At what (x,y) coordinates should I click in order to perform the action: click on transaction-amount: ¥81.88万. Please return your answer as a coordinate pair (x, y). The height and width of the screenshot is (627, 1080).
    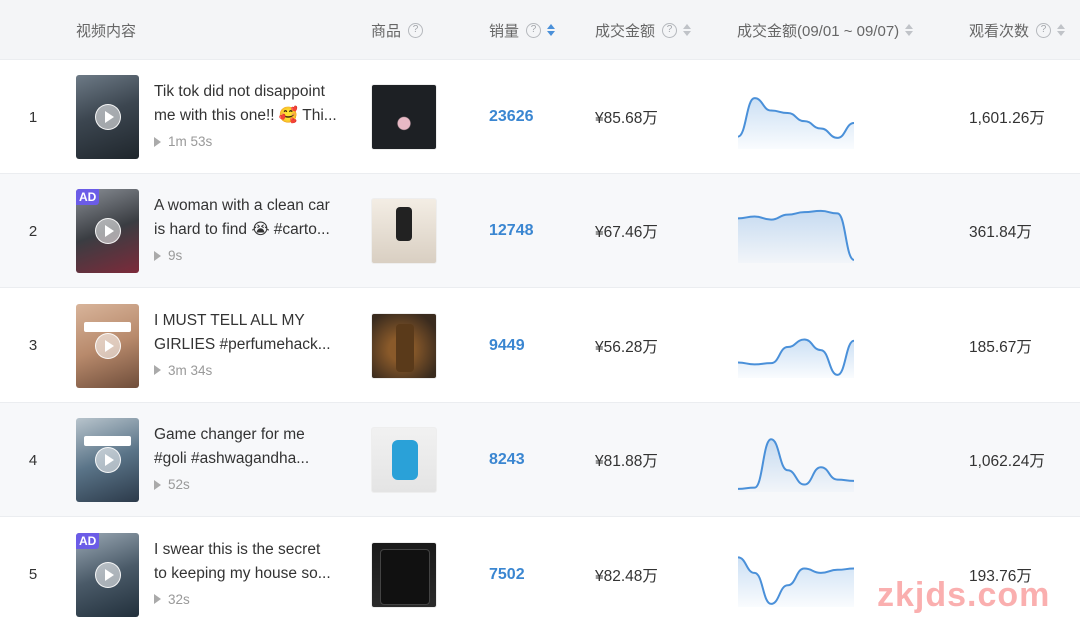
    Looking at the image, I should click on (626, 462).